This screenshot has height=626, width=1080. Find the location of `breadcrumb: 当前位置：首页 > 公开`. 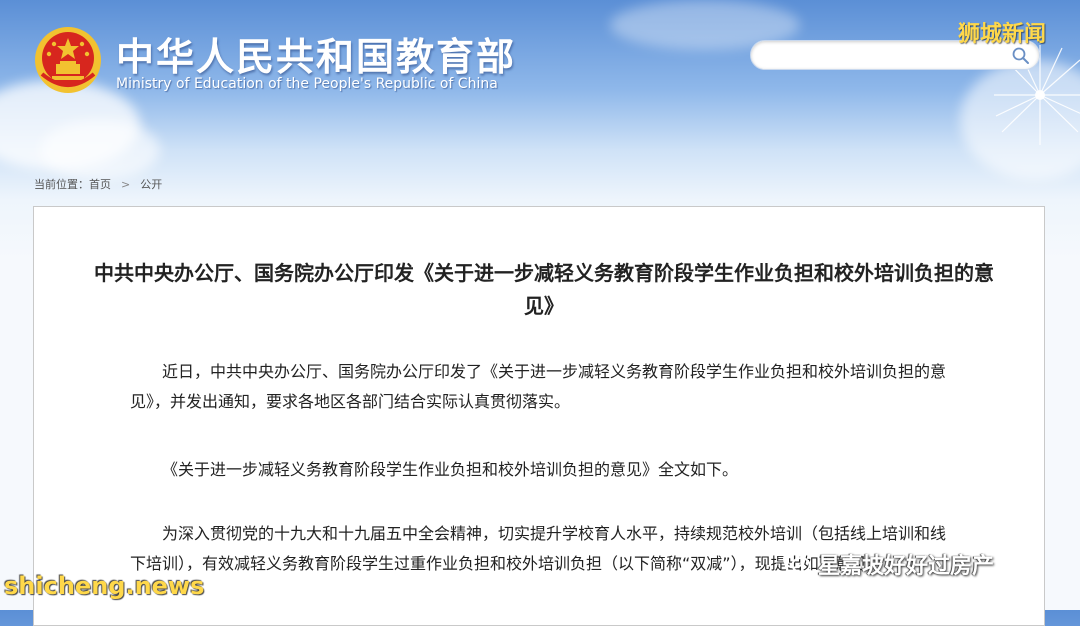

breadcrumb: 当前位置：首页 > 公开 is located at coordinates (98, 184).